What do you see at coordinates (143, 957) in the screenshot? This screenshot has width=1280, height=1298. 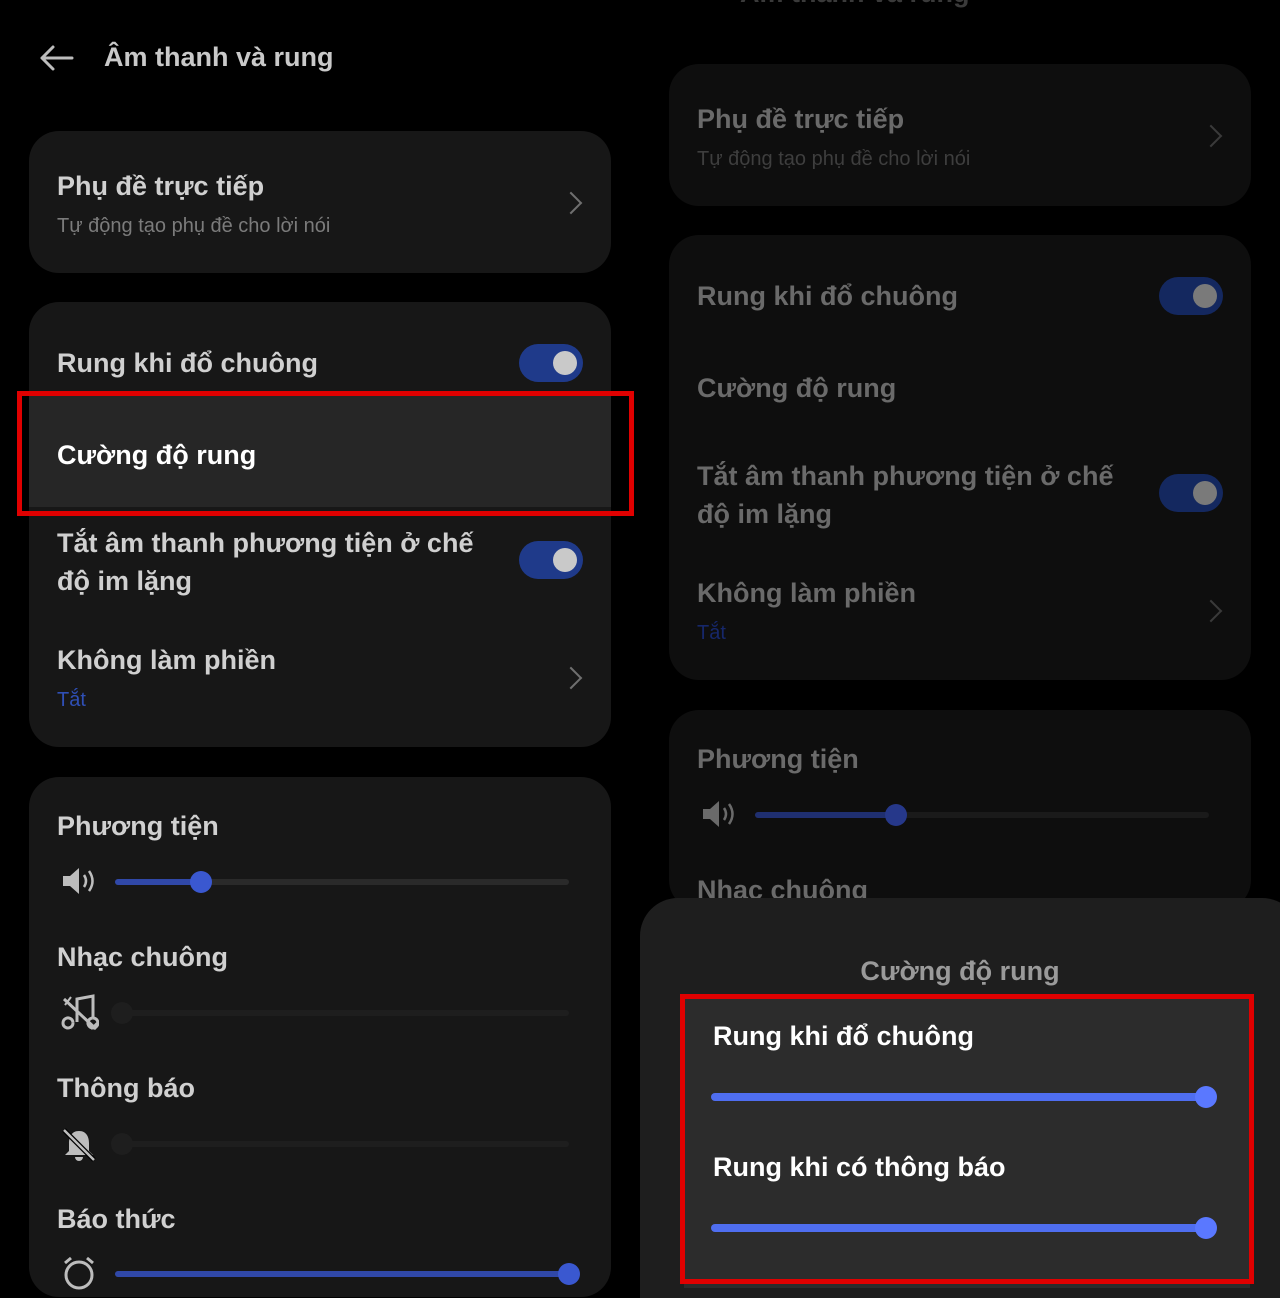 I see `ringtone-volume-label: Nhạc chuông` at bounding box center [143, 957].